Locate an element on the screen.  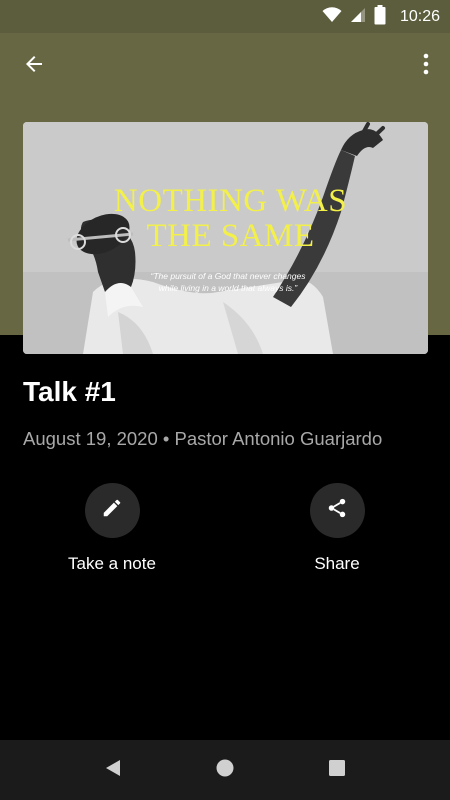
cell-signal-icon is located at coordinates (358, 17).